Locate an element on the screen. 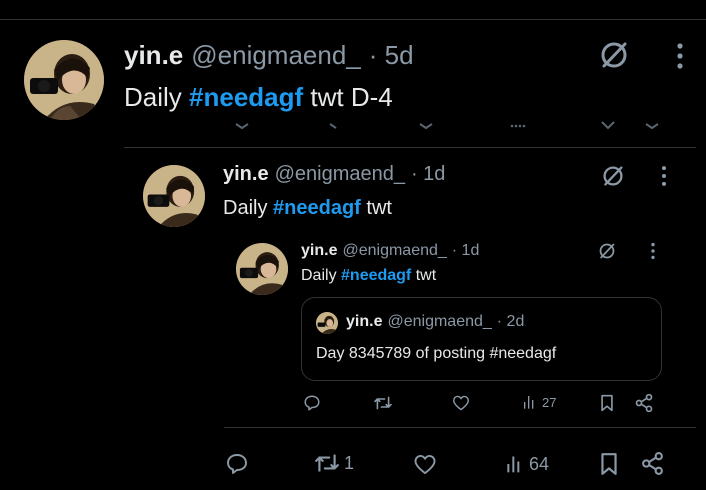  repost-count: 1 is located at coordinates (334, 463).